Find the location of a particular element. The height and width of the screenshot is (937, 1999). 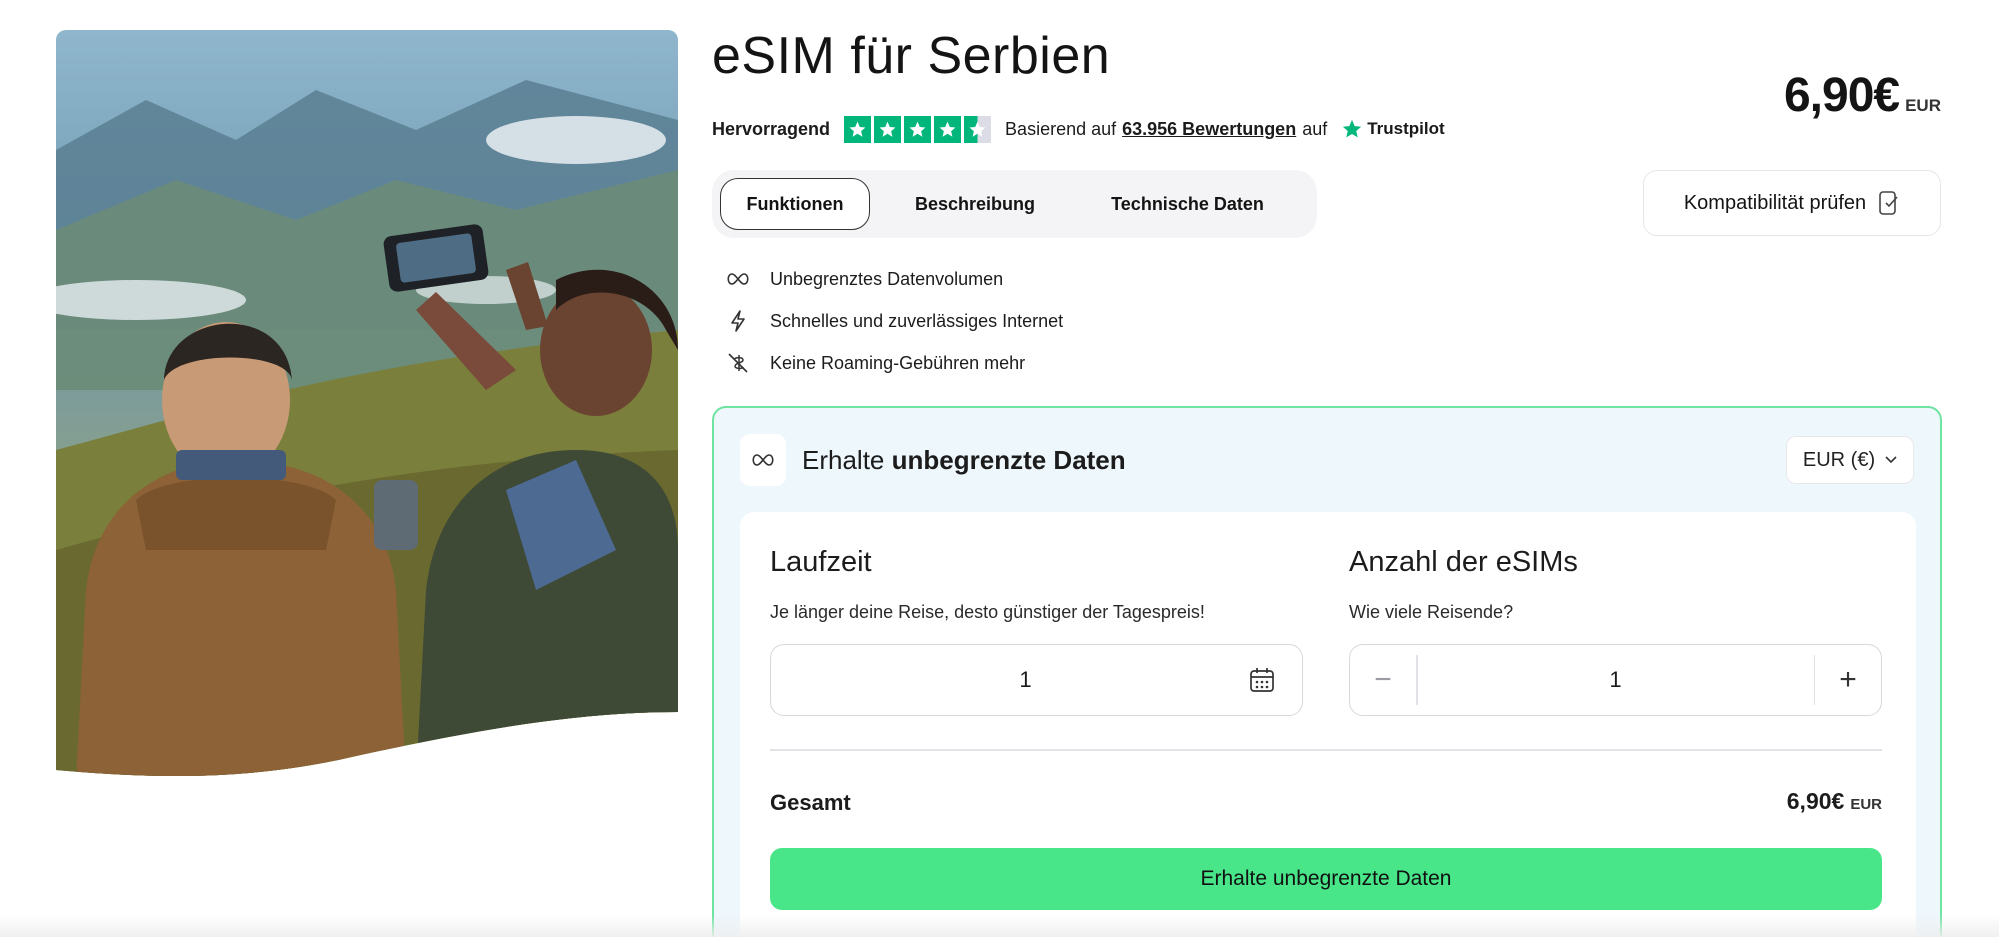

page-title: eSIM für Serbien is located at coordinates (911, 56).